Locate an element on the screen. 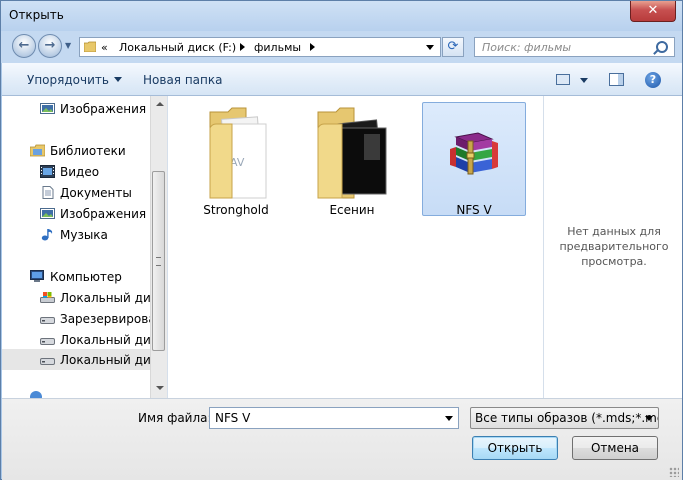  nav-item-music: Музыка is located at coordinates (76, 234).